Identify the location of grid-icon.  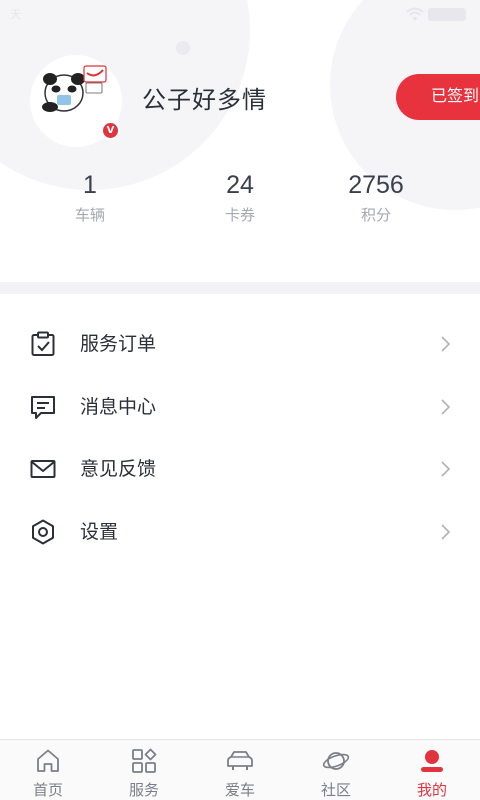
(144, 760).